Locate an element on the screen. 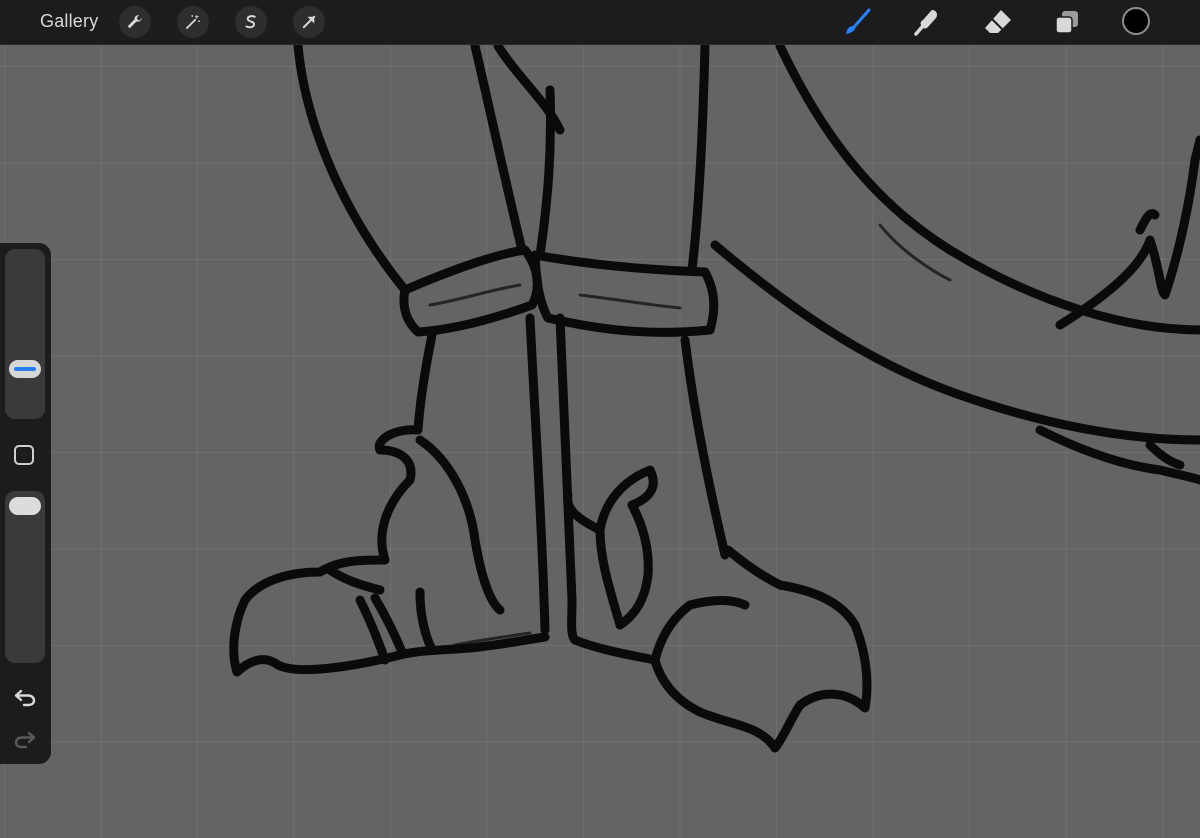  opacity-thumb is located at coordinates (25, 506).